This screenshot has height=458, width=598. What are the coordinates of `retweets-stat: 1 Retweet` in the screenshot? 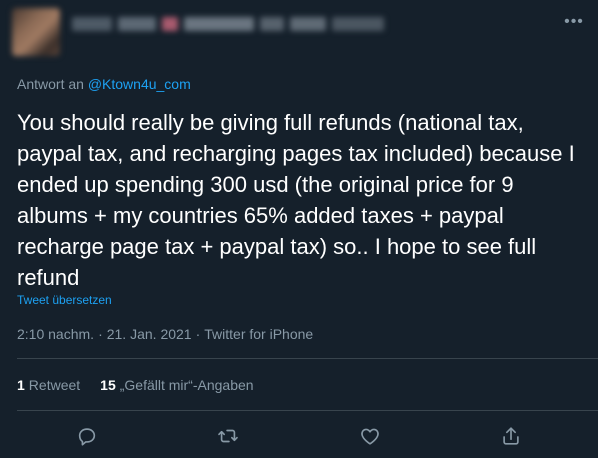 It's located at (48, 385).